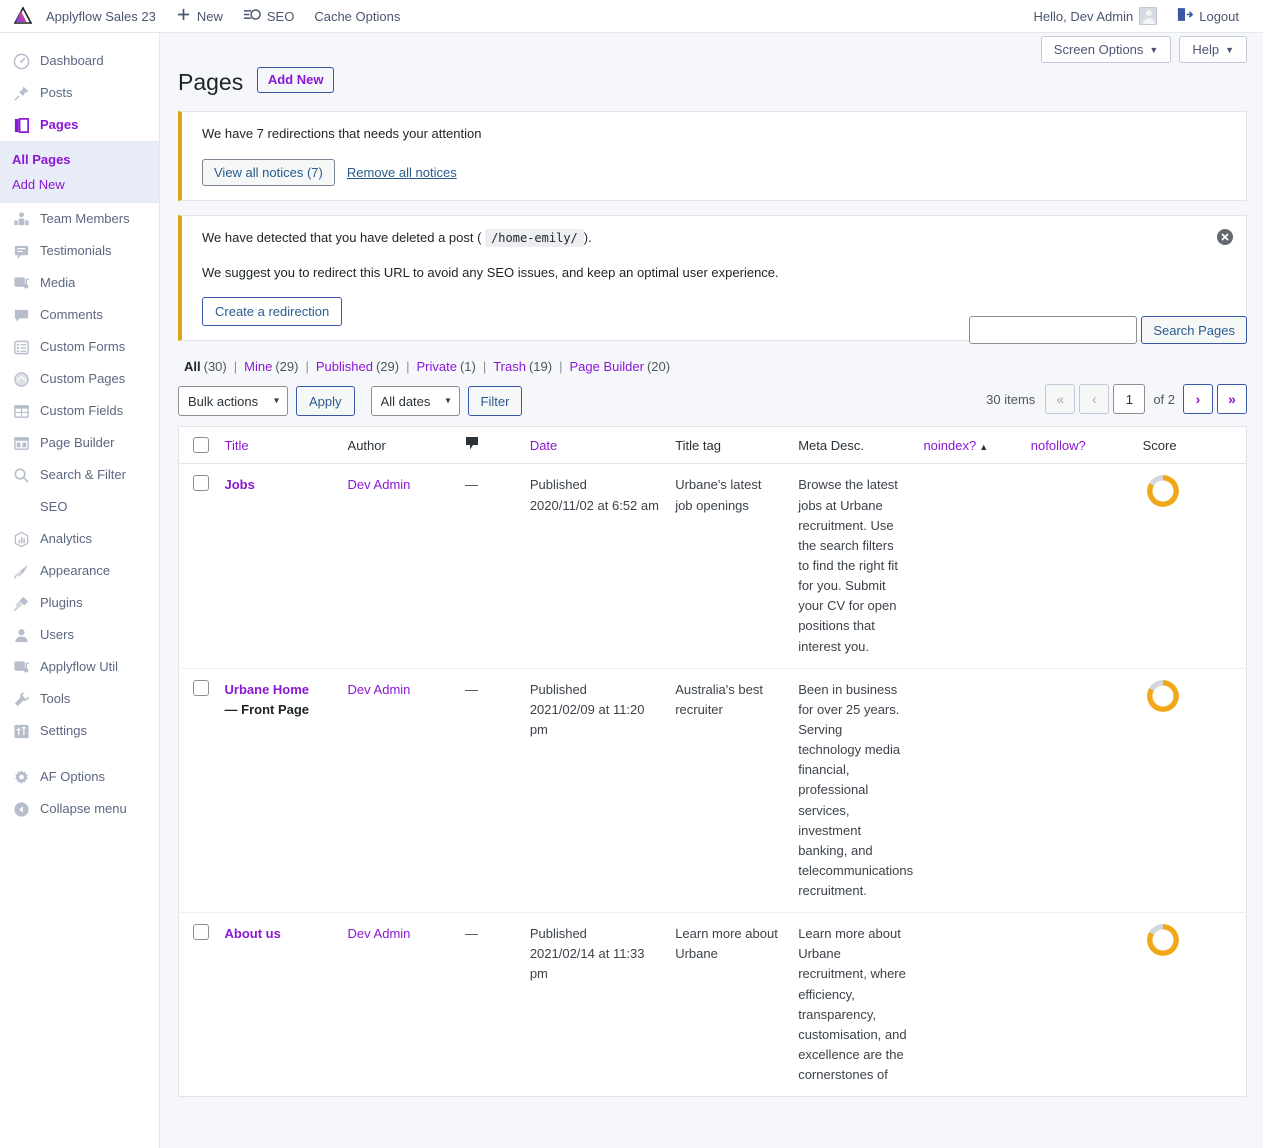  I want to click on date-filter-select: All dates, so click(415, 401).